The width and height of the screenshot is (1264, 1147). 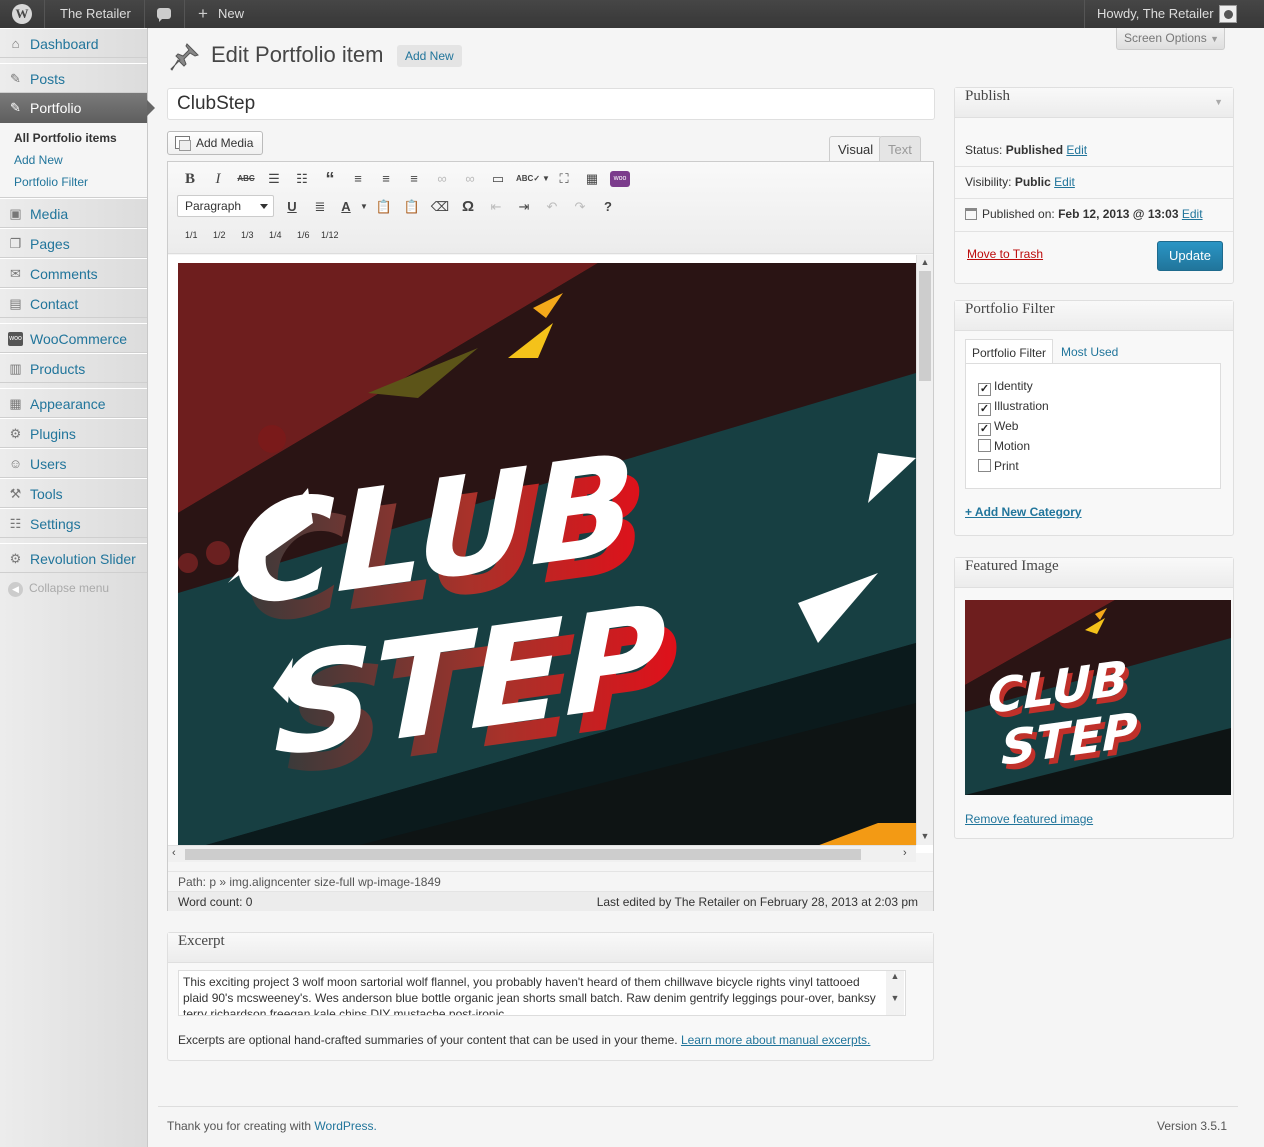 I want to click on column-1-4-button: 1/4, so click(x=275, y=235).